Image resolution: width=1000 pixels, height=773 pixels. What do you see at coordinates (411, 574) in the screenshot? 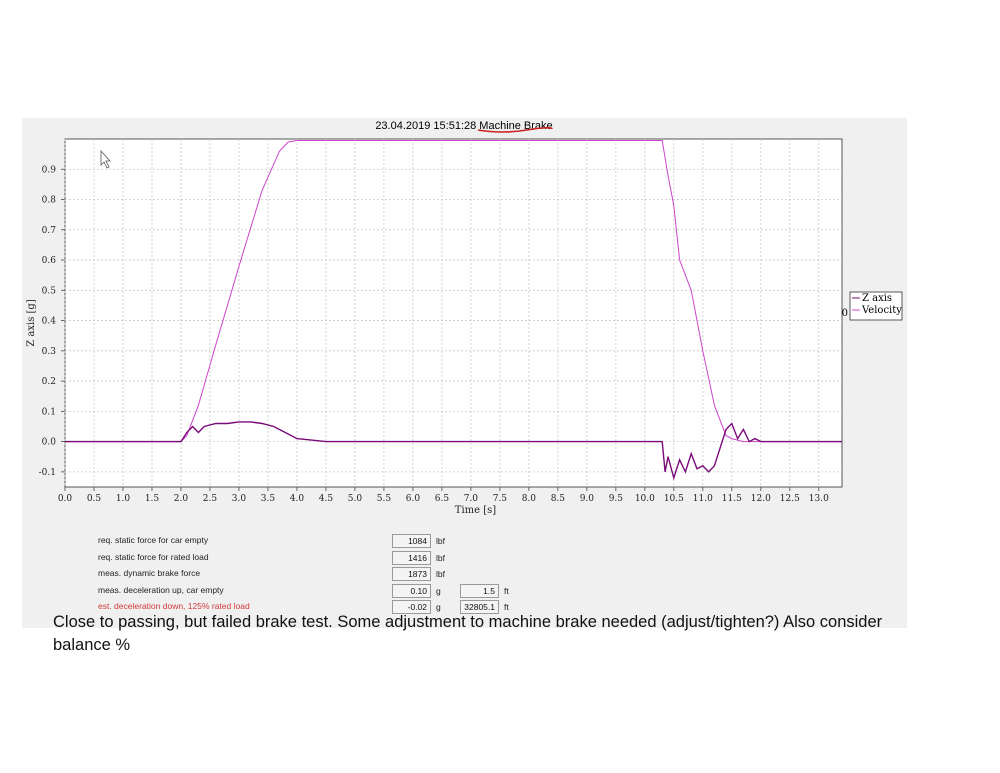
I see `measurement-value-field: 1873` at bounding box center [411, 574].